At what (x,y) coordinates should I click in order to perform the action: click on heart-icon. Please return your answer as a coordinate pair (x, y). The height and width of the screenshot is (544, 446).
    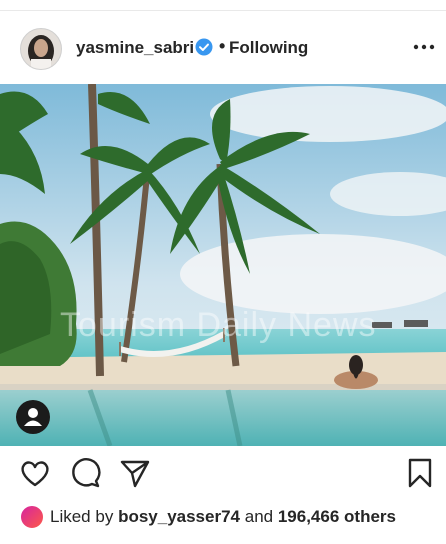
    Looking at the image, I should click on (35, 473).